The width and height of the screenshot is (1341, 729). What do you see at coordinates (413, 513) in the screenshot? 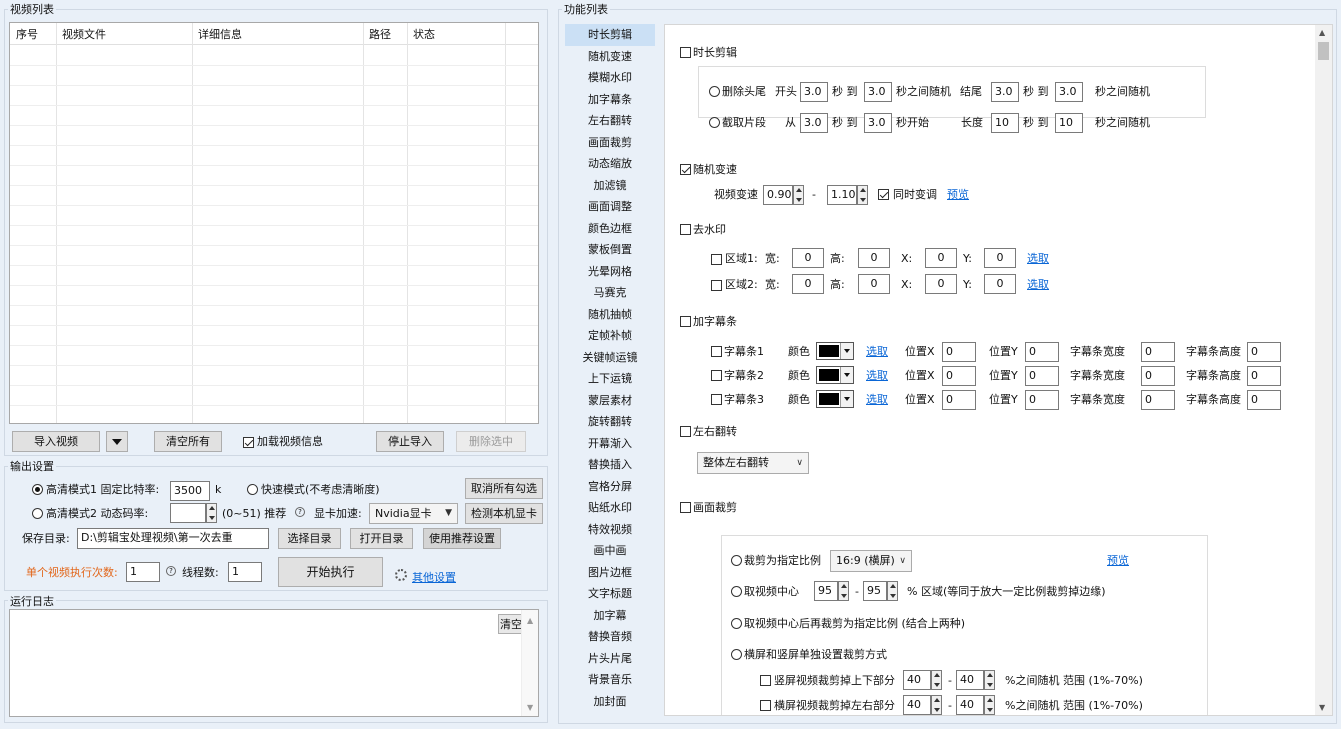
I see `gpu-select: Nvidia显卡 ▼` at bounding box center [413, 513].